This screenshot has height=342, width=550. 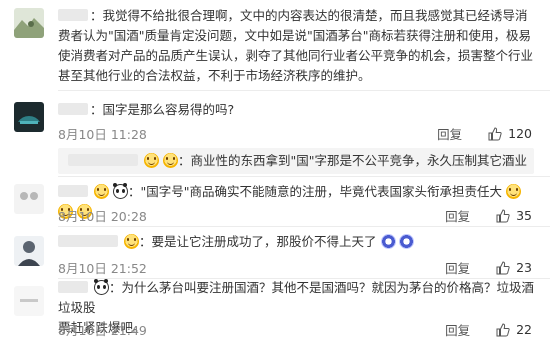 I want to click on quote-text: 商业性的东西拿到"国"字那是不公平竞争，永久压制其它酒业, so click(x=358, y=160).